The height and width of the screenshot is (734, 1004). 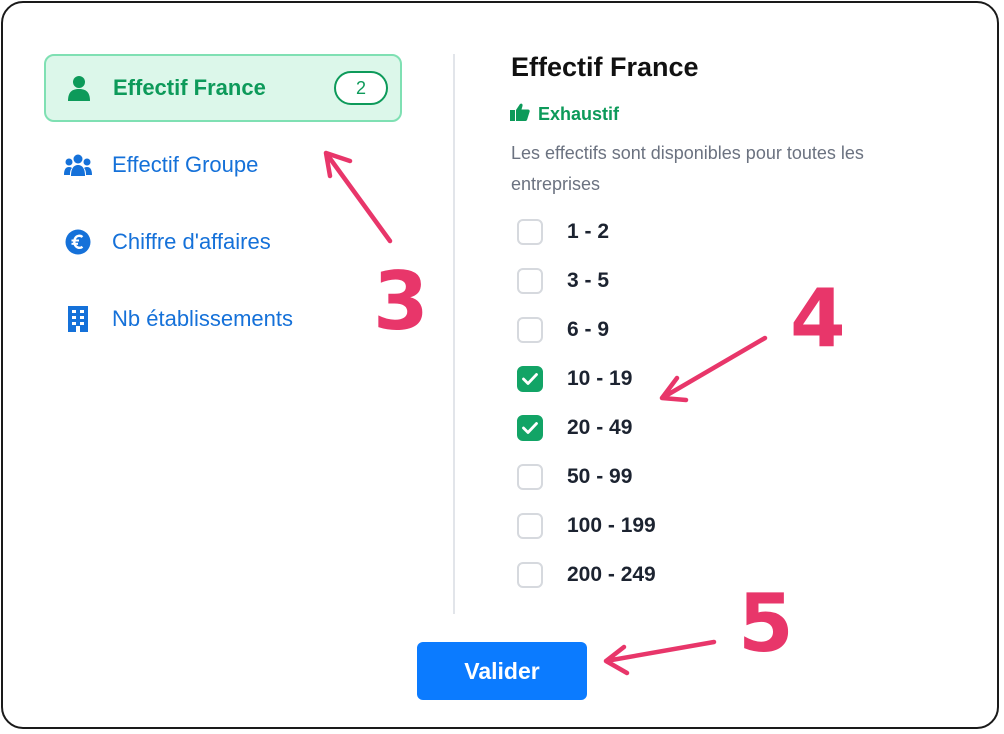 What do you see at coordinates (588, 280) in the screenshot?
I see `option-label: 3 - 5` at bounding box center [588, 280].